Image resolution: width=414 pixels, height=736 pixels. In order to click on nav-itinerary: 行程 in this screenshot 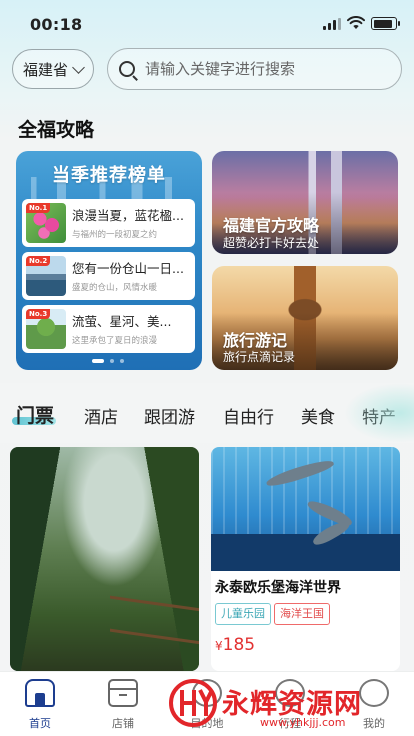, I will do `click(290, 704)`.